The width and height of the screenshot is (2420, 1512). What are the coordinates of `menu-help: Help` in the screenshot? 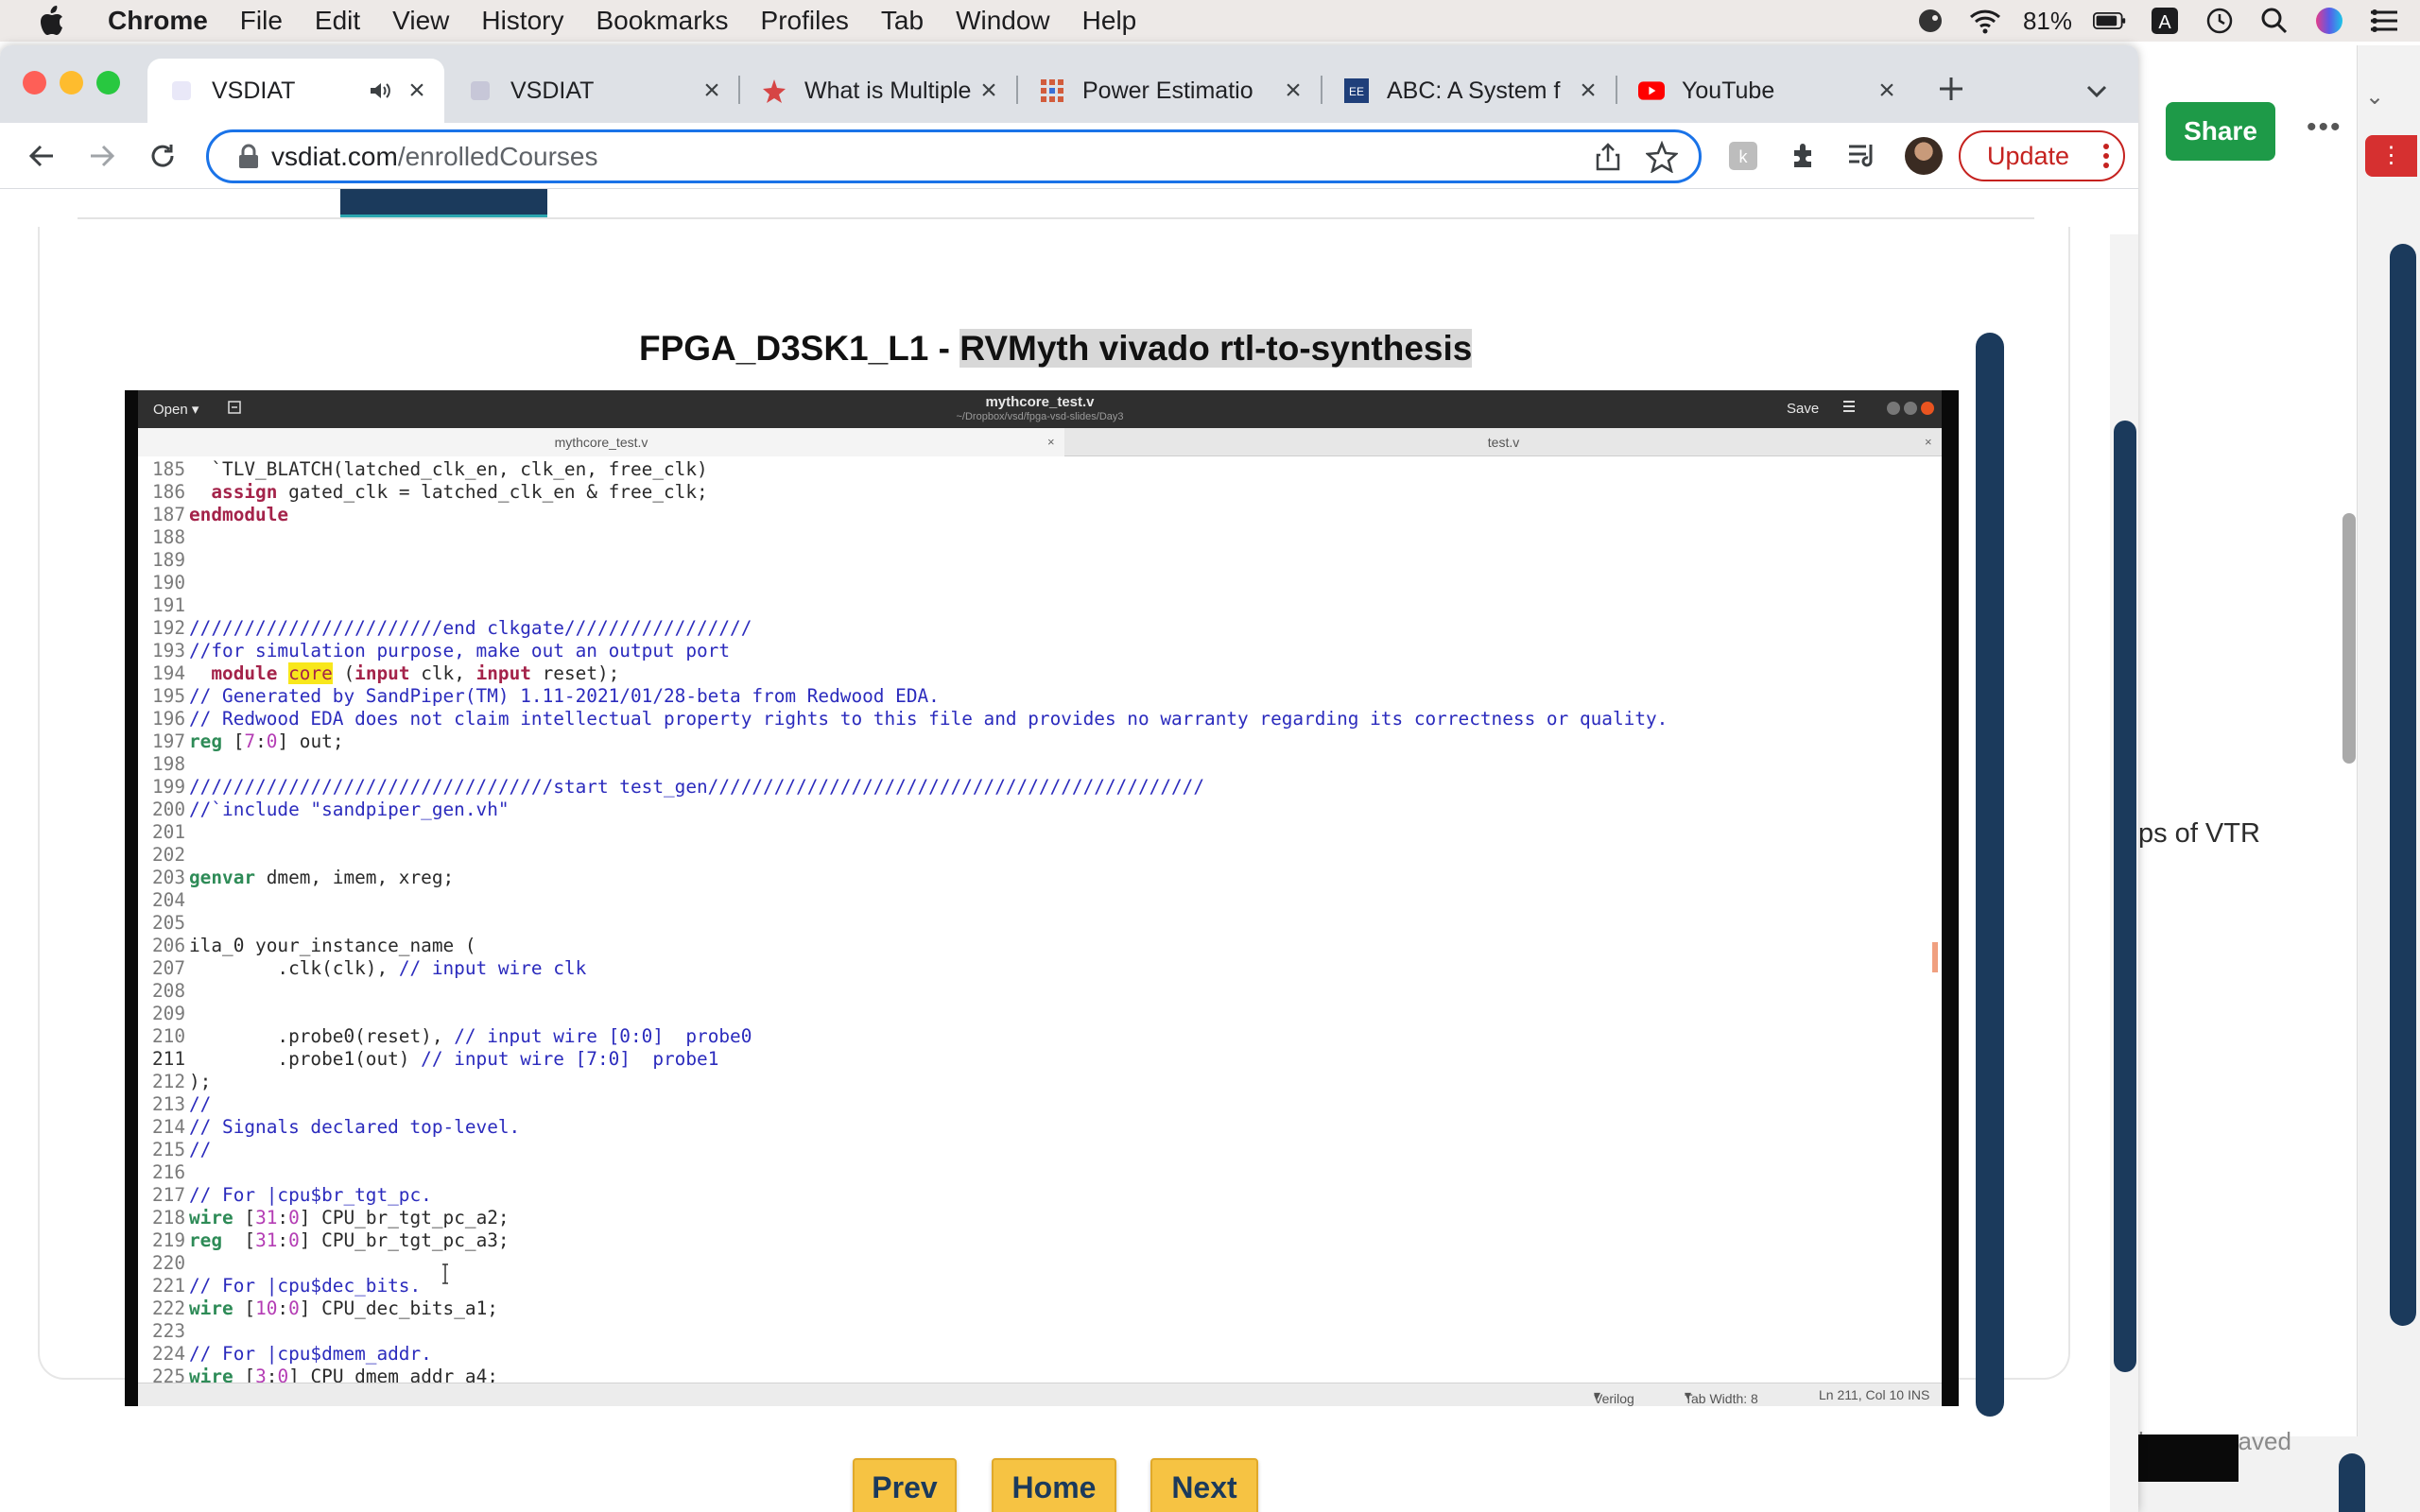 It's located at (1110, 21).